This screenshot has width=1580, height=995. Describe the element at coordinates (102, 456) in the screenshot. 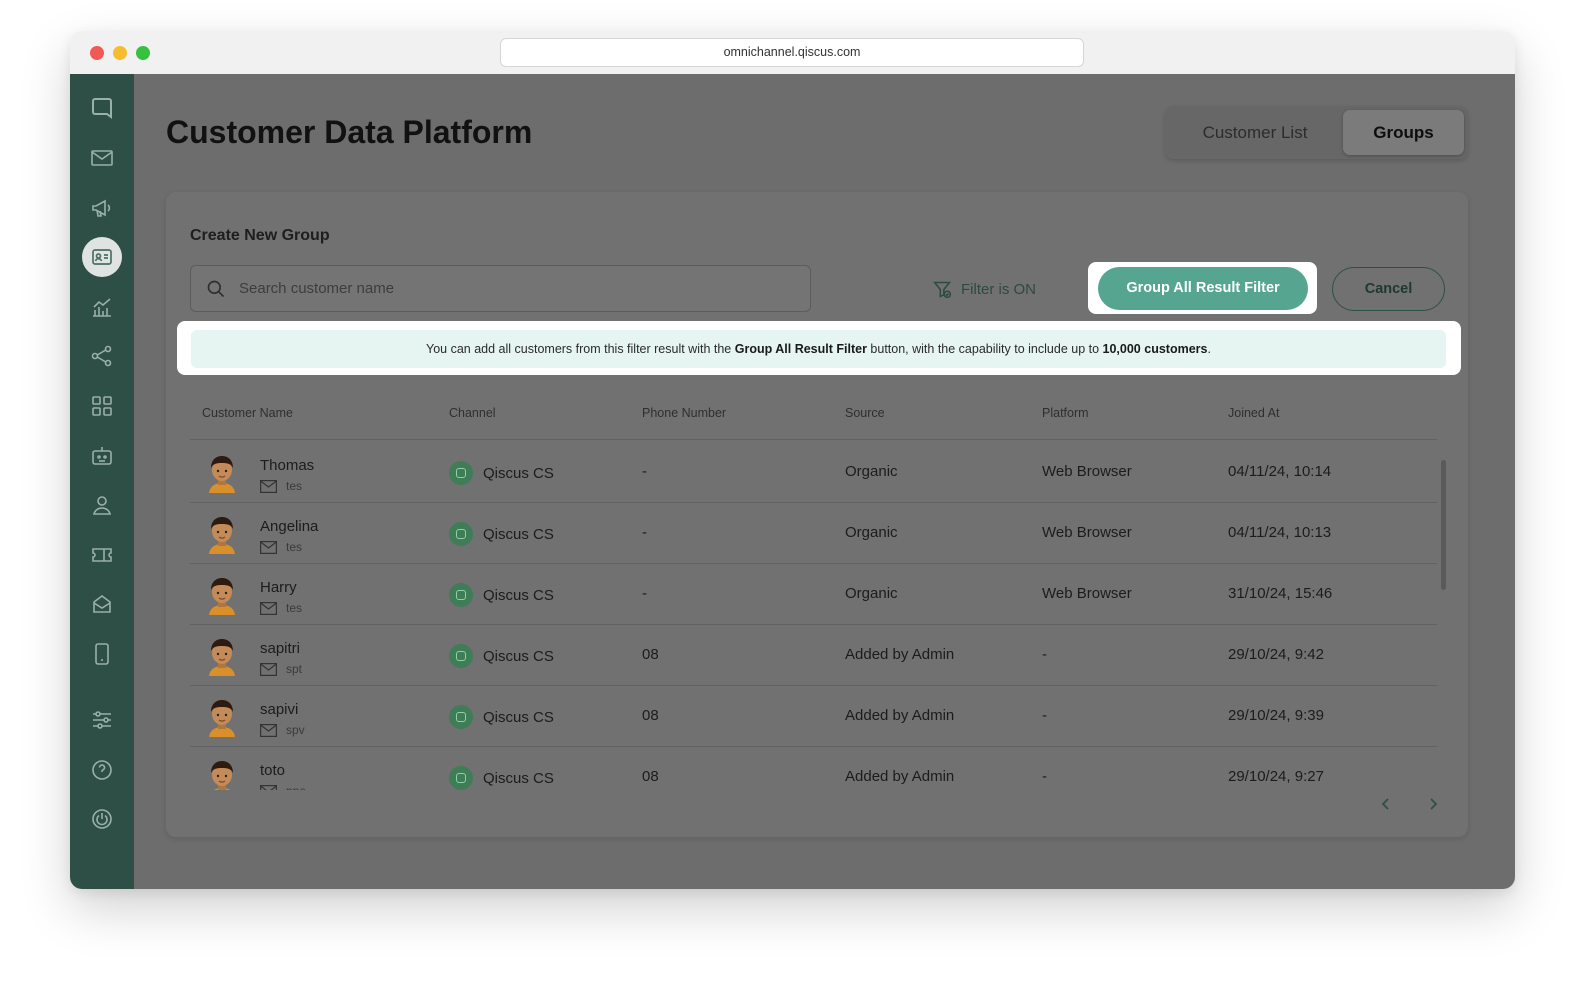

I see `bot-icon` at that location.